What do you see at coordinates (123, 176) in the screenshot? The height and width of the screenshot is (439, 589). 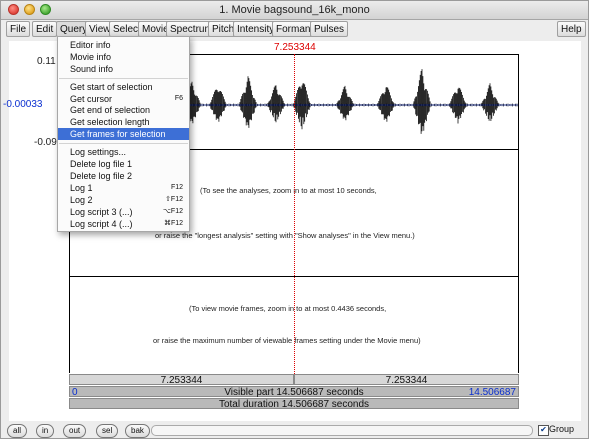 I see `menu-item-delete-log-file-2: Delete log file 2` at bounding box center [123, 176].